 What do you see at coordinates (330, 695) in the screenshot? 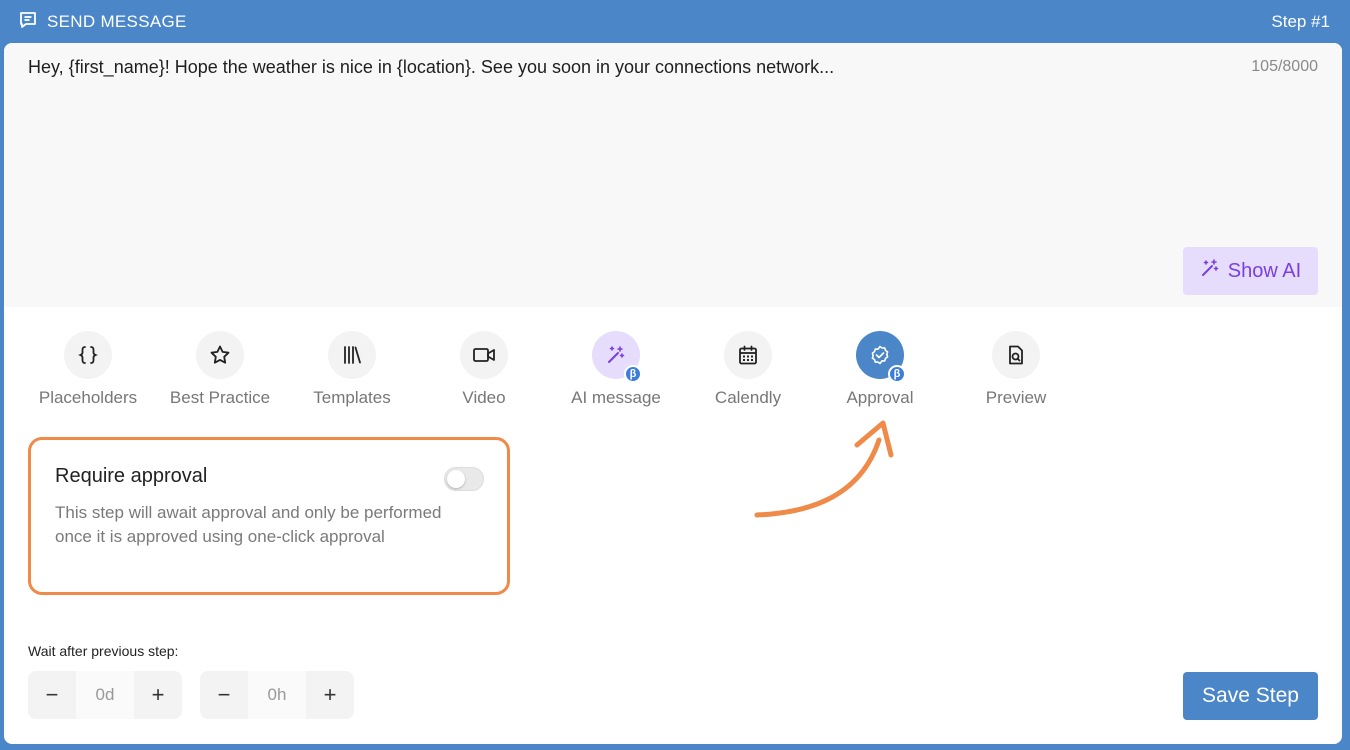
I see `increase-hours-button: +` at bounding box center [330, 695].